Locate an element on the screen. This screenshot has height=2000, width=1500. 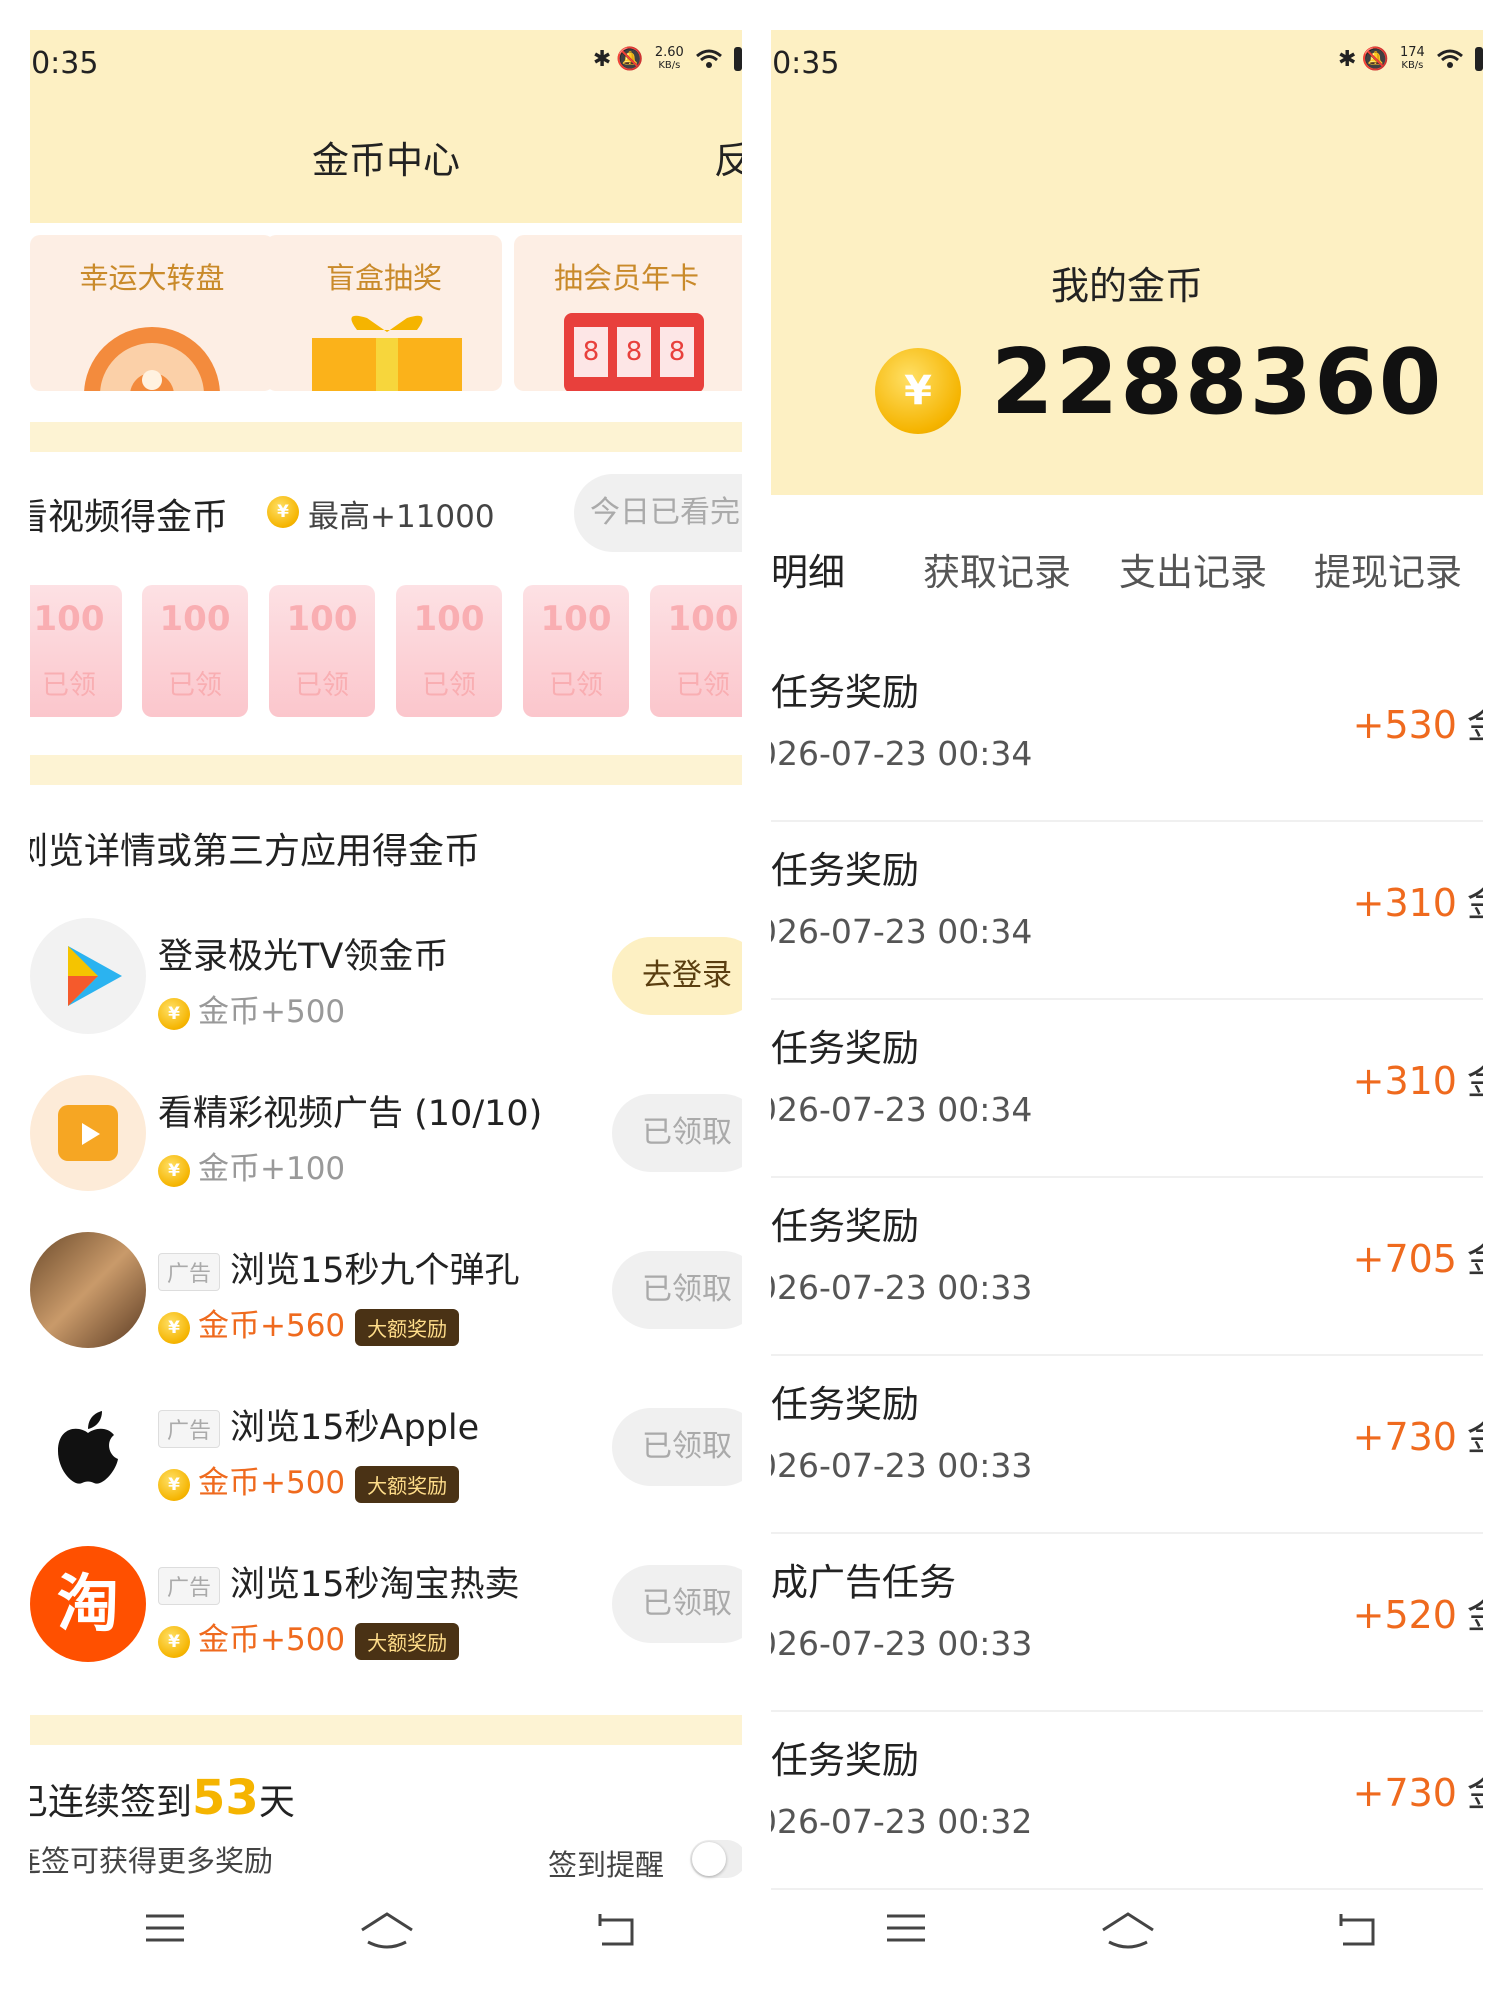
record-amount: +310金币 is located at coordinates (1418, 899).